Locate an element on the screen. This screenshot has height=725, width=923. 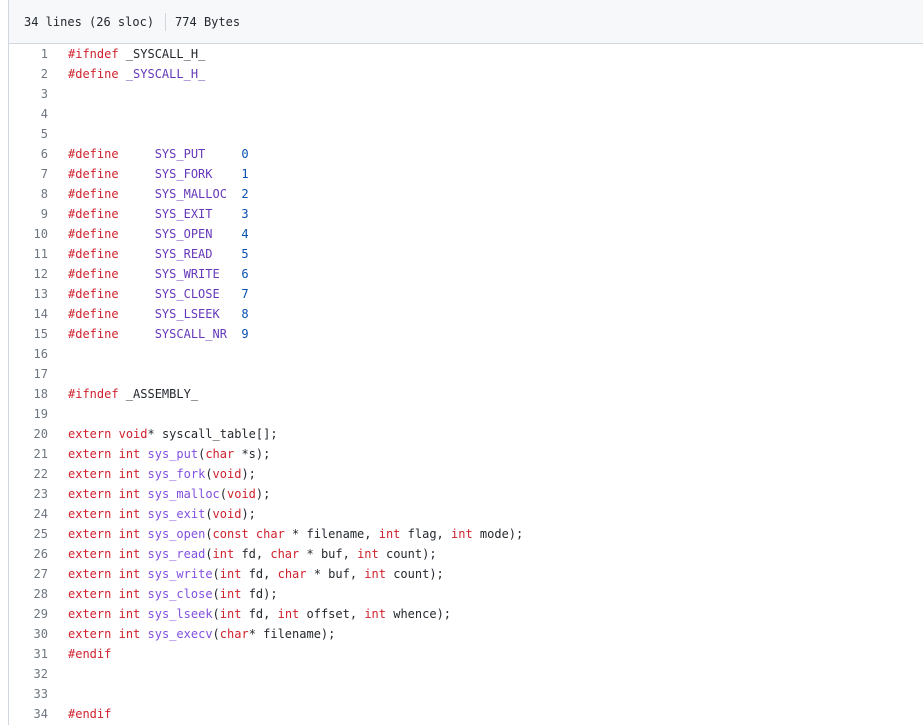
line-number: 6 is located at coordinates (28, 154).